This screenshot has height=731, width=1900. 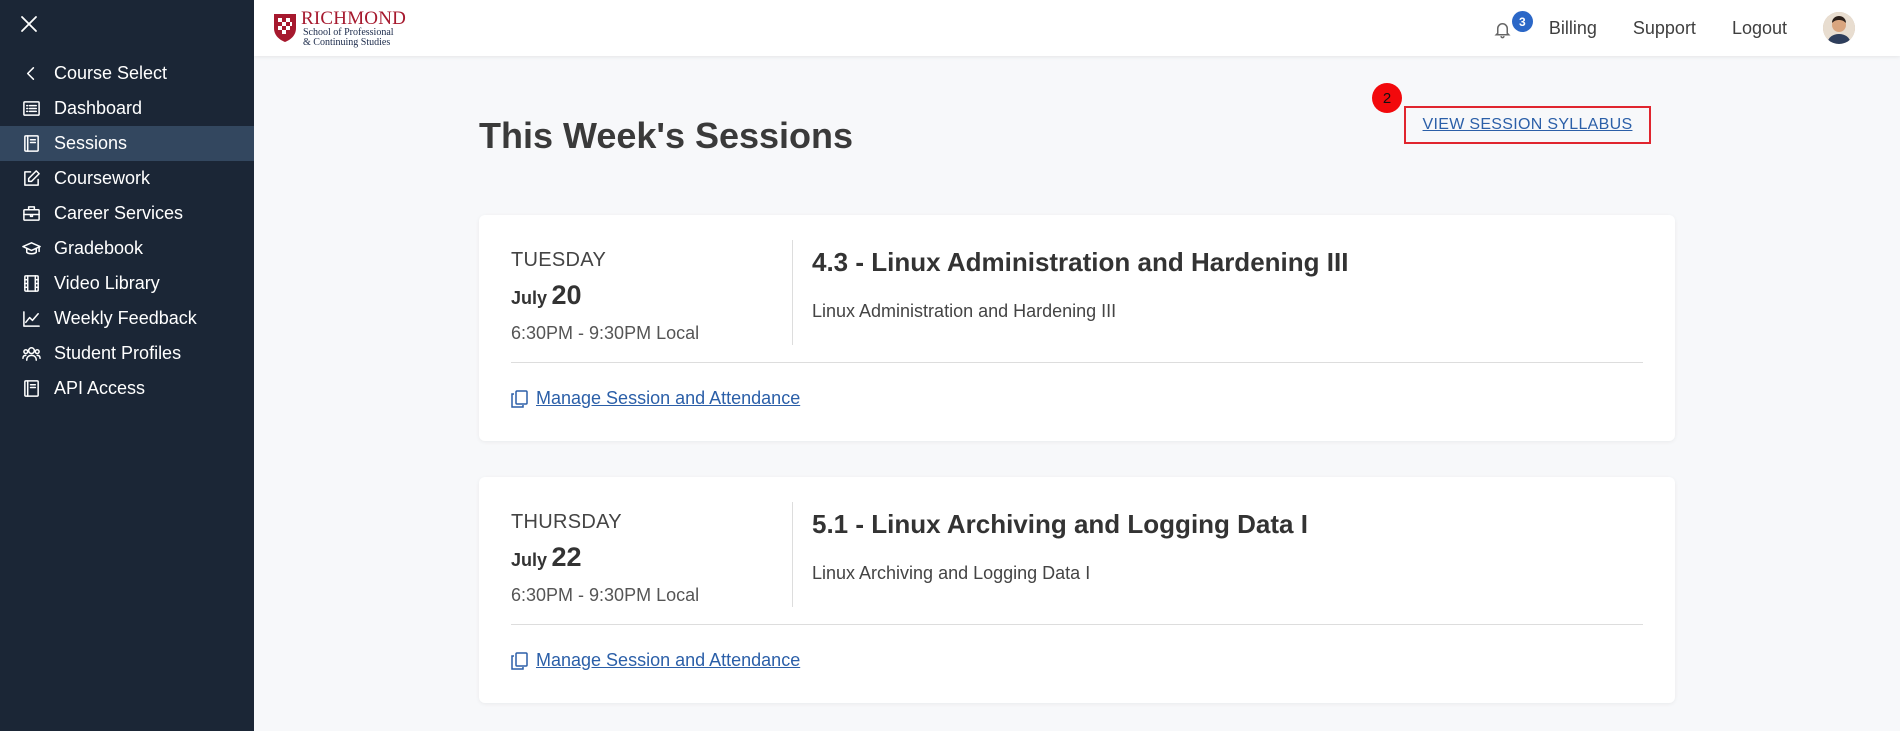 What do you see at coordinates (31, 179) in the screenshot?
I see `edit-icon` at bounding box center [31, 179].